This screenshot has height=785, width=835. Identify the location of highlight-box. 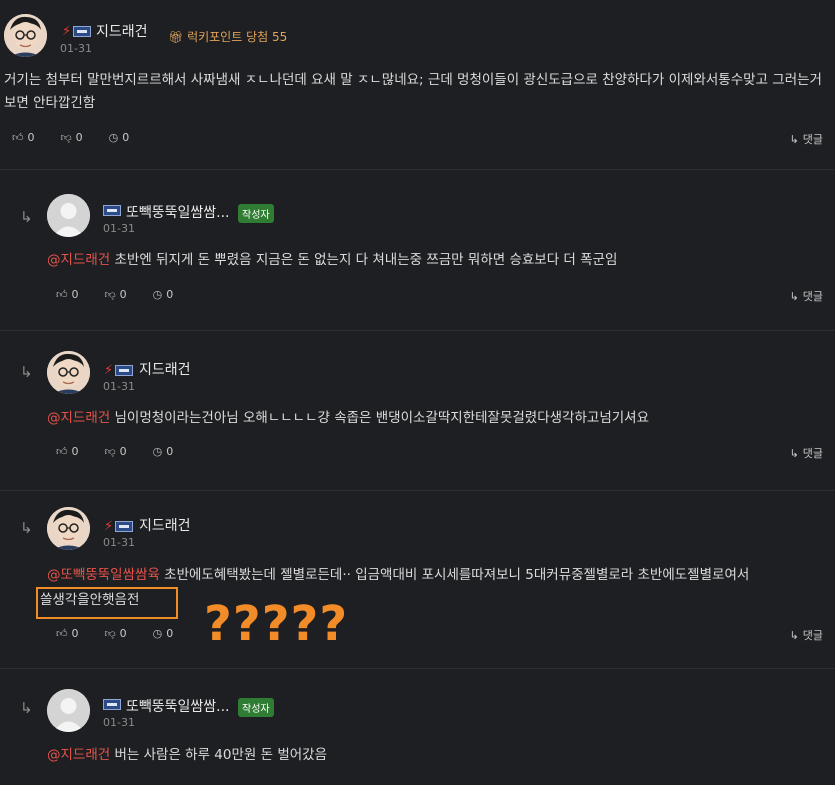
(107, 603).